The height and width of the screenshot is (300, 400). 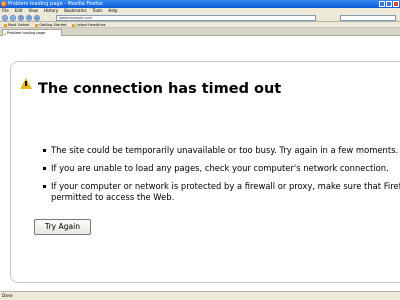 I want to click on back-button: ‹, so click(x=5, y=18).